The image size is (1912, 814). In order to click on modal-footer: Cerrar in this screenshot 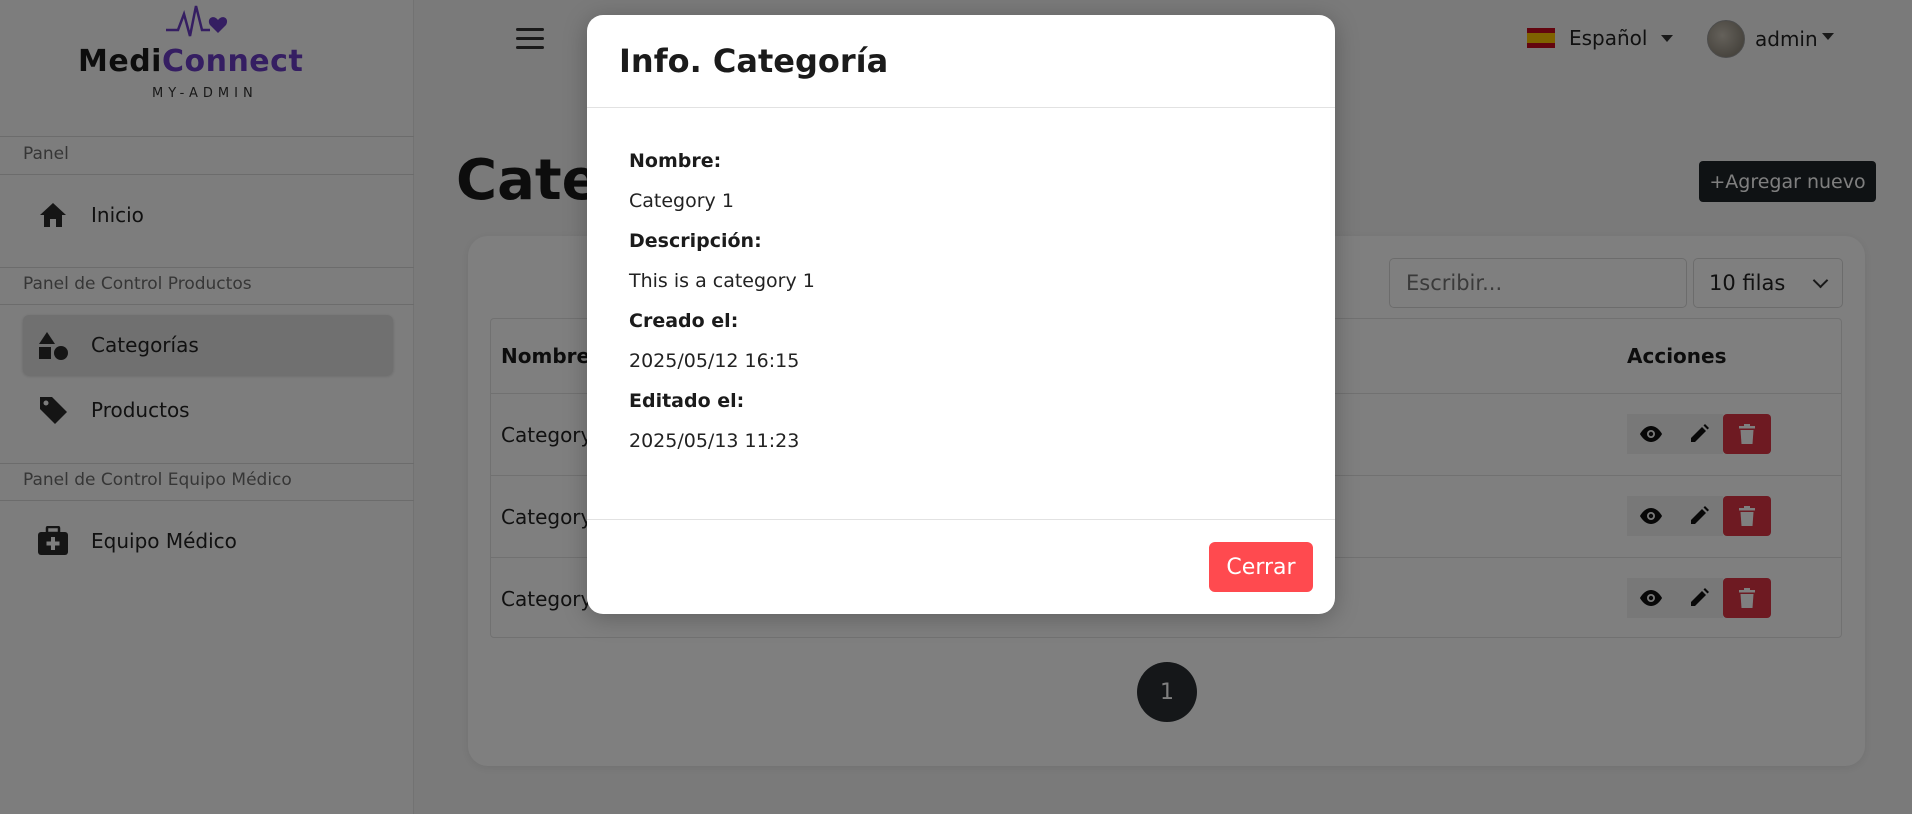, I will do `click(961, 566)`.